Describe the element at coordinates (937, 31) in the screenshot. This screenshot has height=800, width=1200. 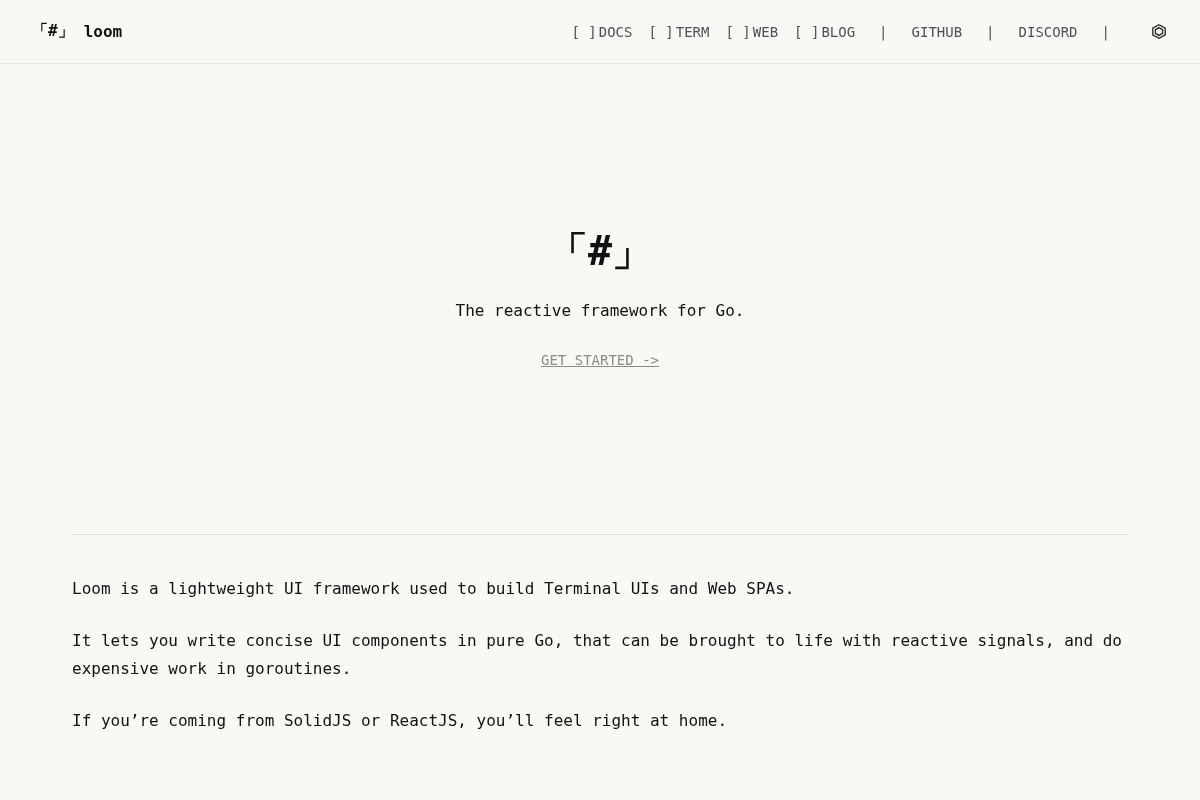
I see `nav-link: GITHUB` at that location.